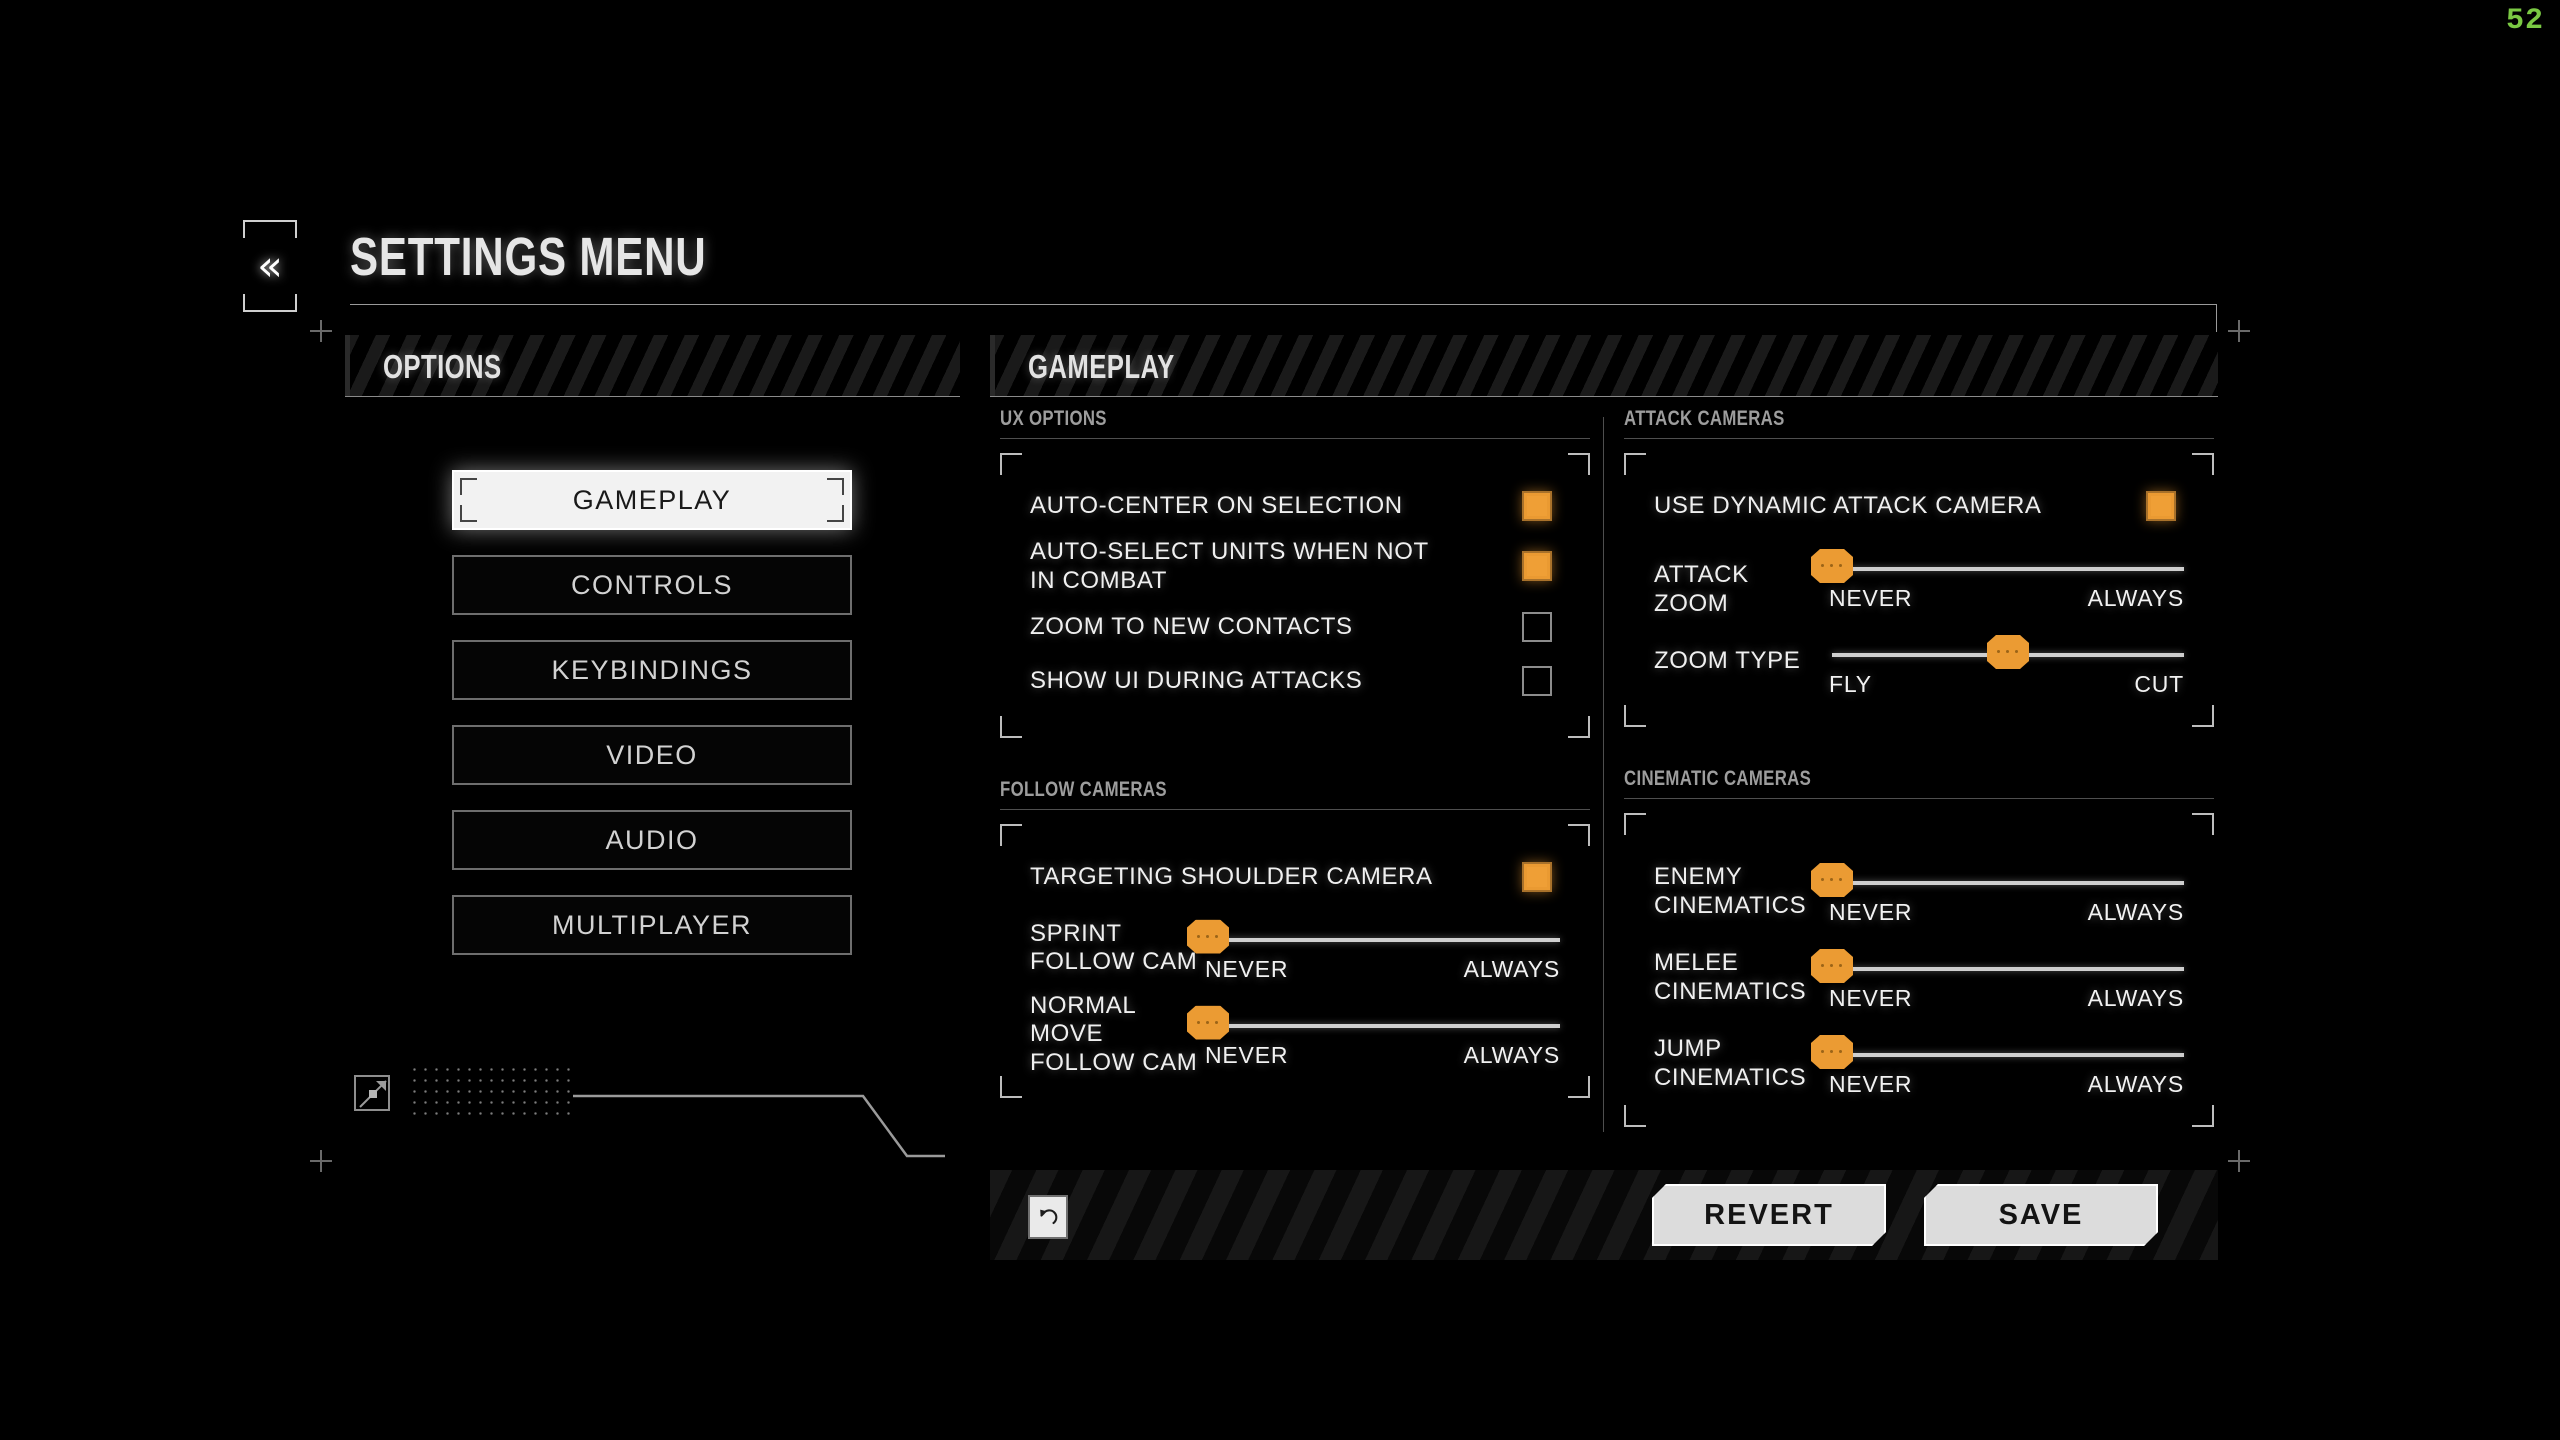 This screenshot has height=1440, width=2560. Describe the element at coordinates (1769, 1215) in the screenshot. I see `revert-button: REVERT` at that location.